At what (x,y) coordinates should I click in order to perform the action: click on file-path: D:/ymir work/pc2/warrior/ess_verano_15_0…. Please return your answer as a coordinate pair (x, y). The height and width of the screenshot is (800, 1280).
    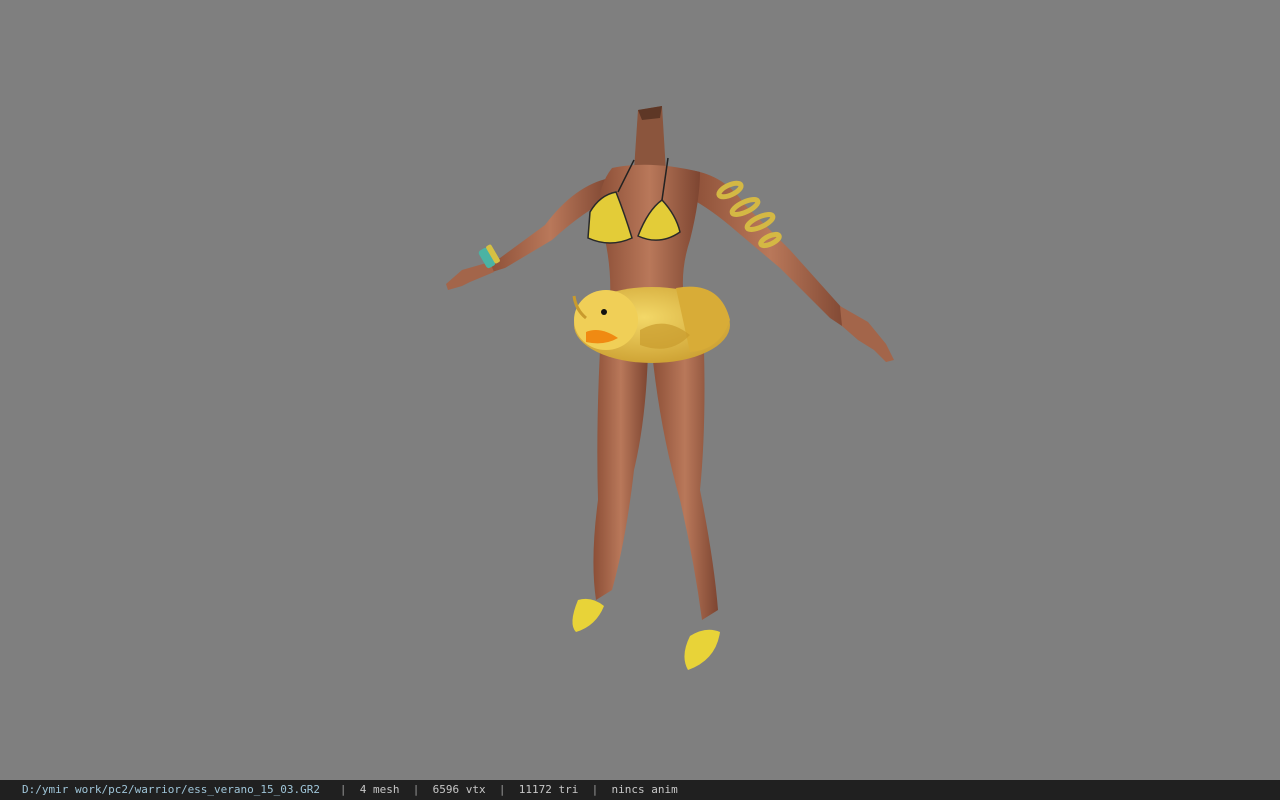
    Looking at the image, I should click on (171, 789).